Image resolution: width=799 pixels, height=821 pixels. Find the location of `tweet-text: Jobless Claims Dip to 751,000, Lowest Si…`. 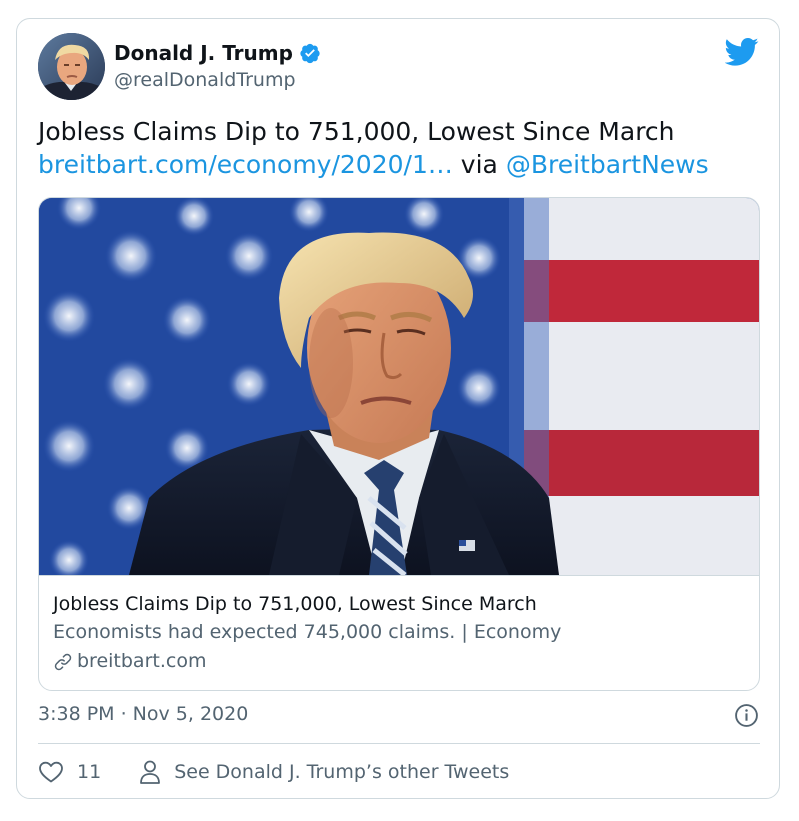

tweet-text: Jobless Claims Dip to 751,000, Lowest Si… is located at coordinates (403, 148).